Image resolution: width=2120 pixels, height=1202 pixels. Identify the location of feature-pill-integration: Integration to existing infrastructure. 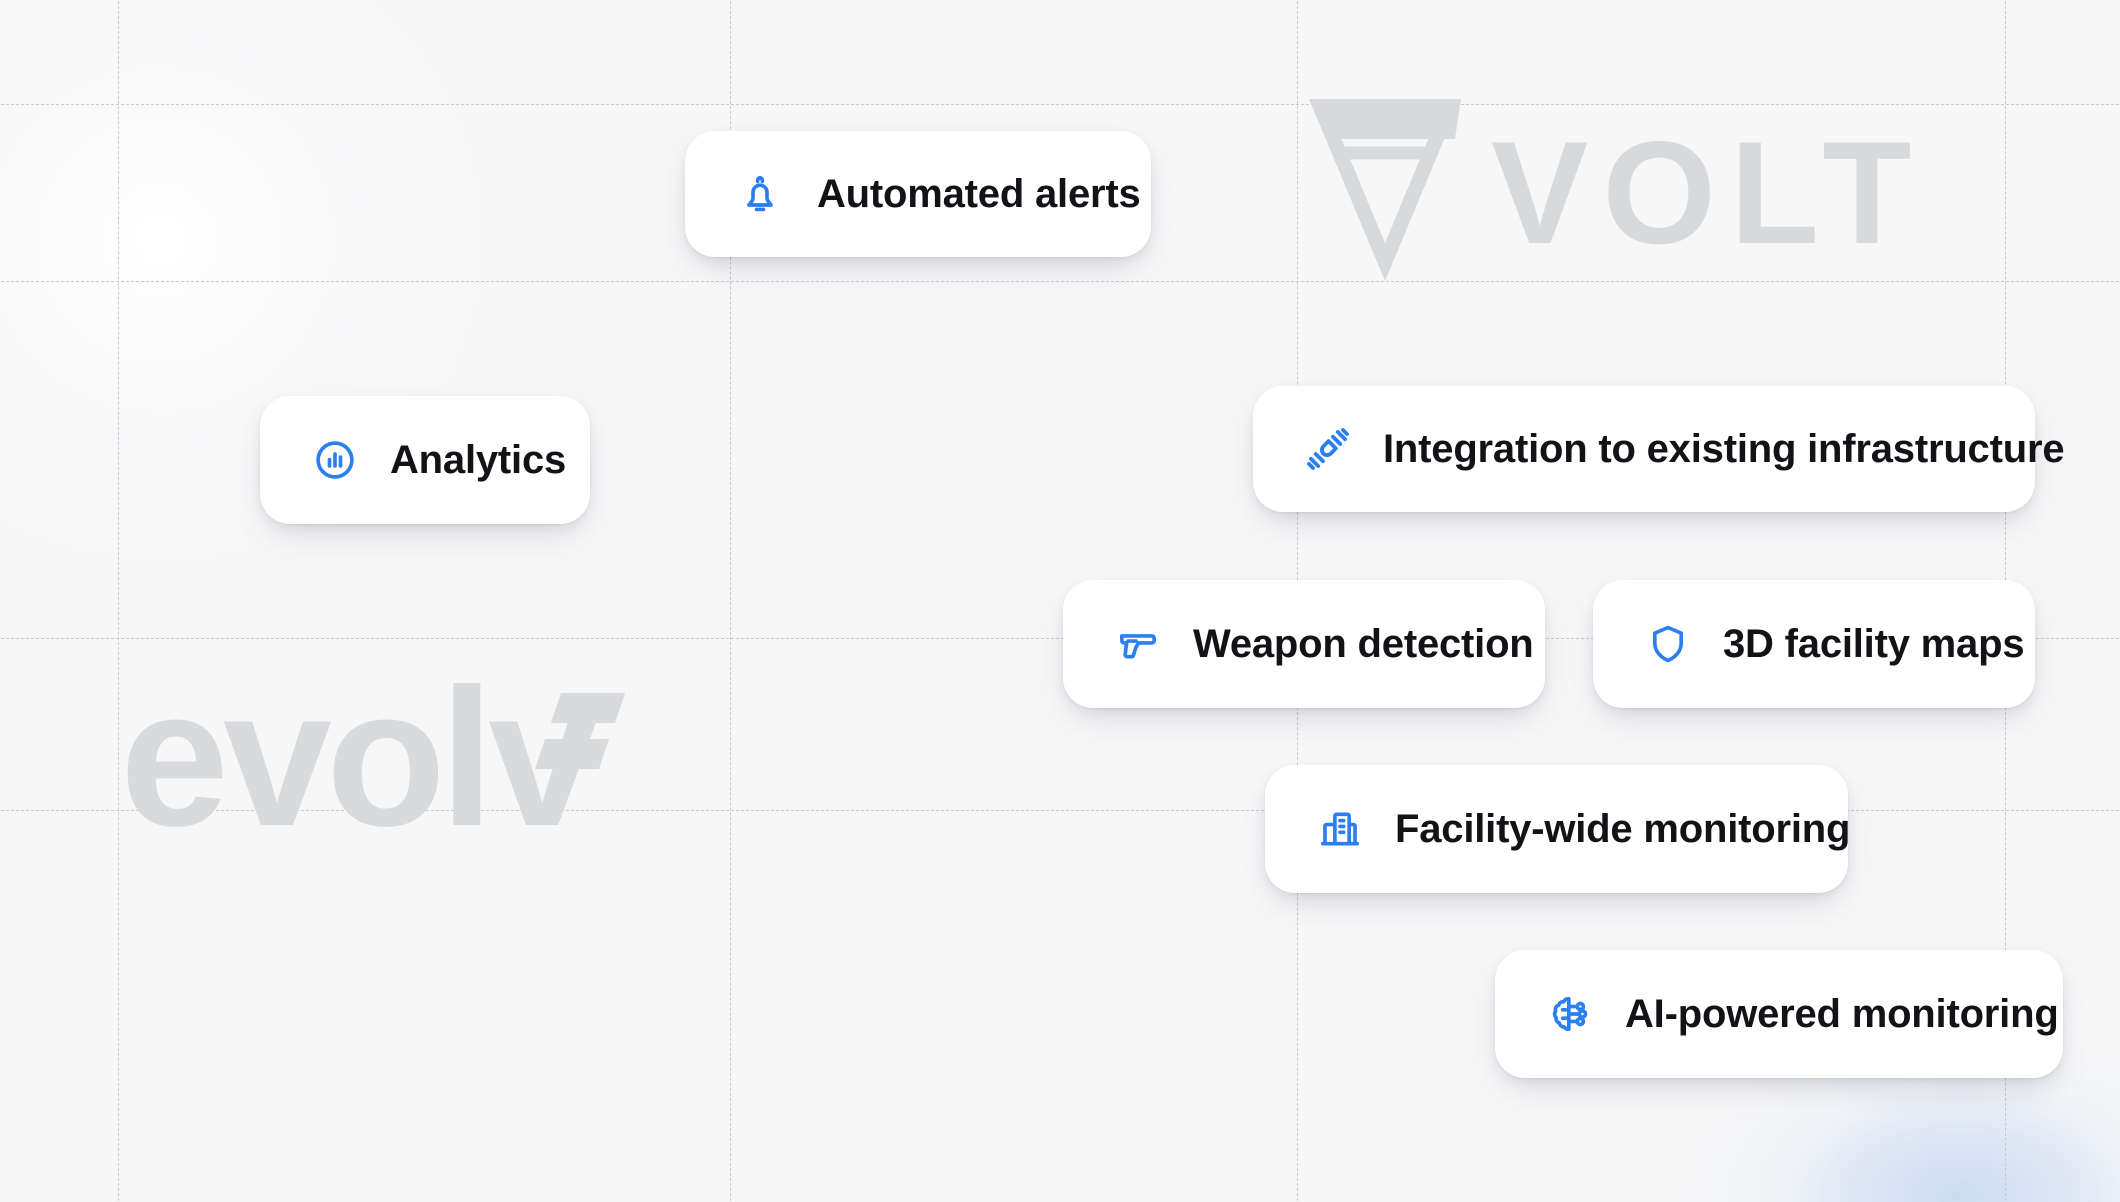
(1659, 449).